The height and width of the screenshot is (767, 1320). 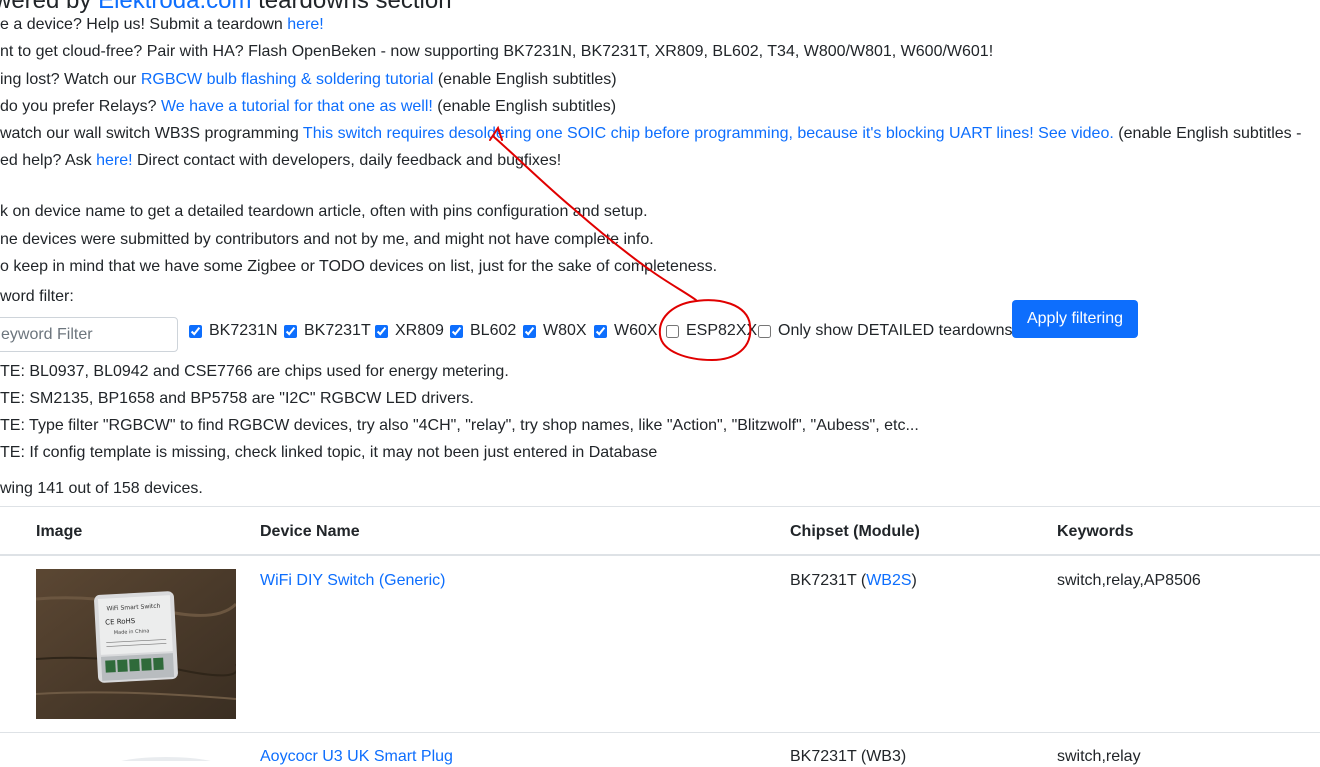 What do you see at coordinates (529, 331) in the screenshot?
I see `w80x-checkbox` at bounding box center [529, 331].